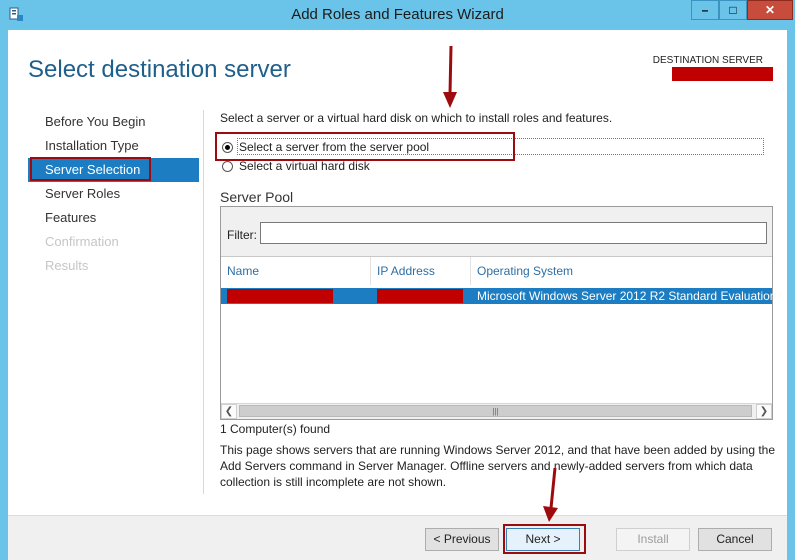  What do you see at coordinates (653, 539) in the screenshot?
I see `install-button: Install` at bounding box center [653, 539].